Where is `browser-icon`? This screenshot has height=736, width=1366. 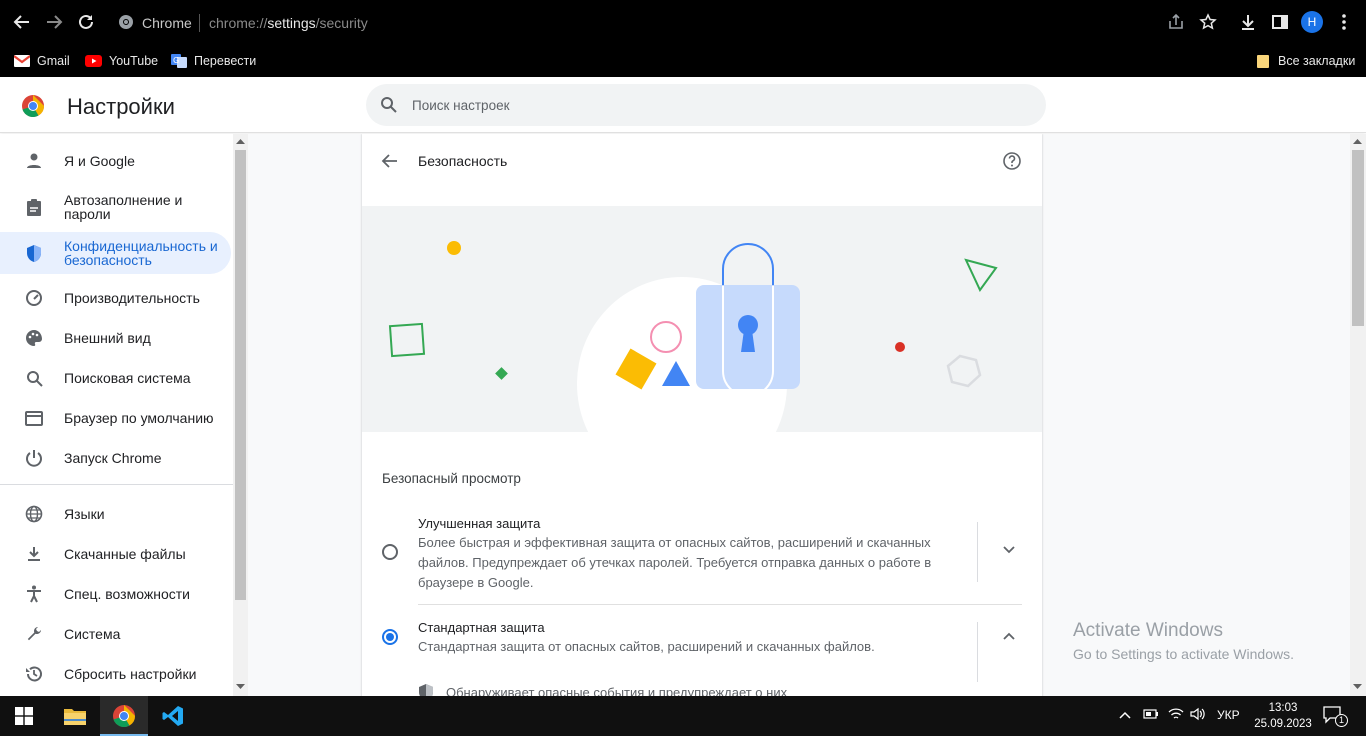 browser-icon is located at coordinates (34, 418).